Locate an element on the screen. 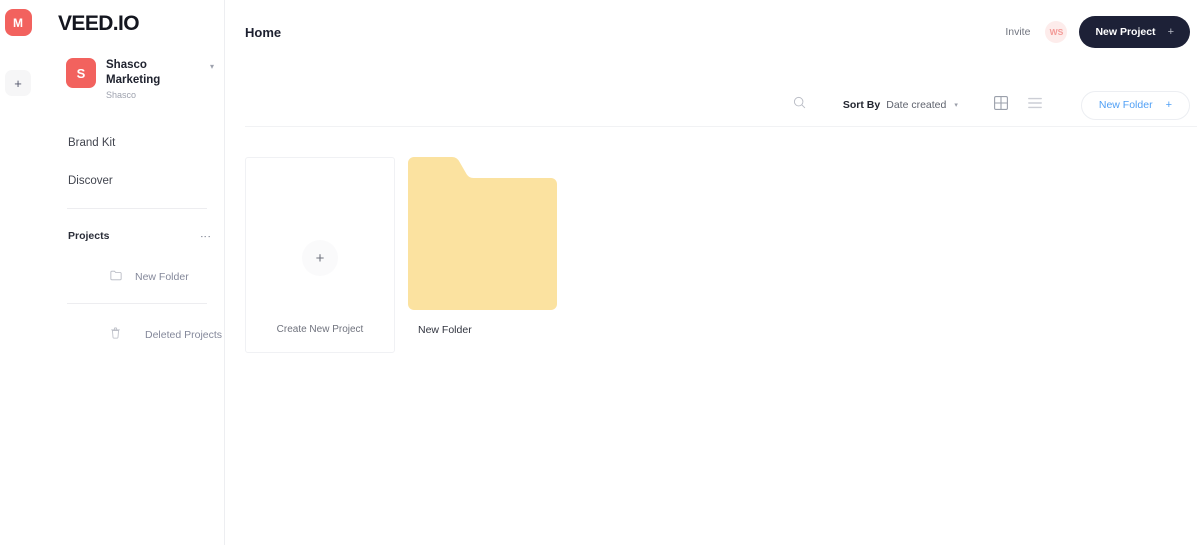 This screenshot has width=1197, height=545. projects-label: Projects is located at coordinates (89, 236).